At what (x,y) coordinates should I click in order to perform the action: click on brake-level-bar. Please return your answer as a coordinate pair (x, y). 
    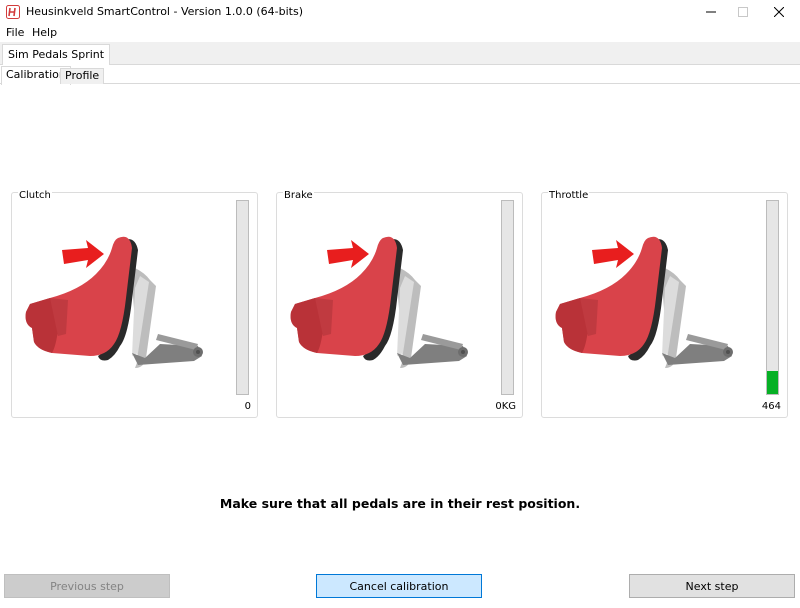
    Looking at the image, I should click on (507, 297).